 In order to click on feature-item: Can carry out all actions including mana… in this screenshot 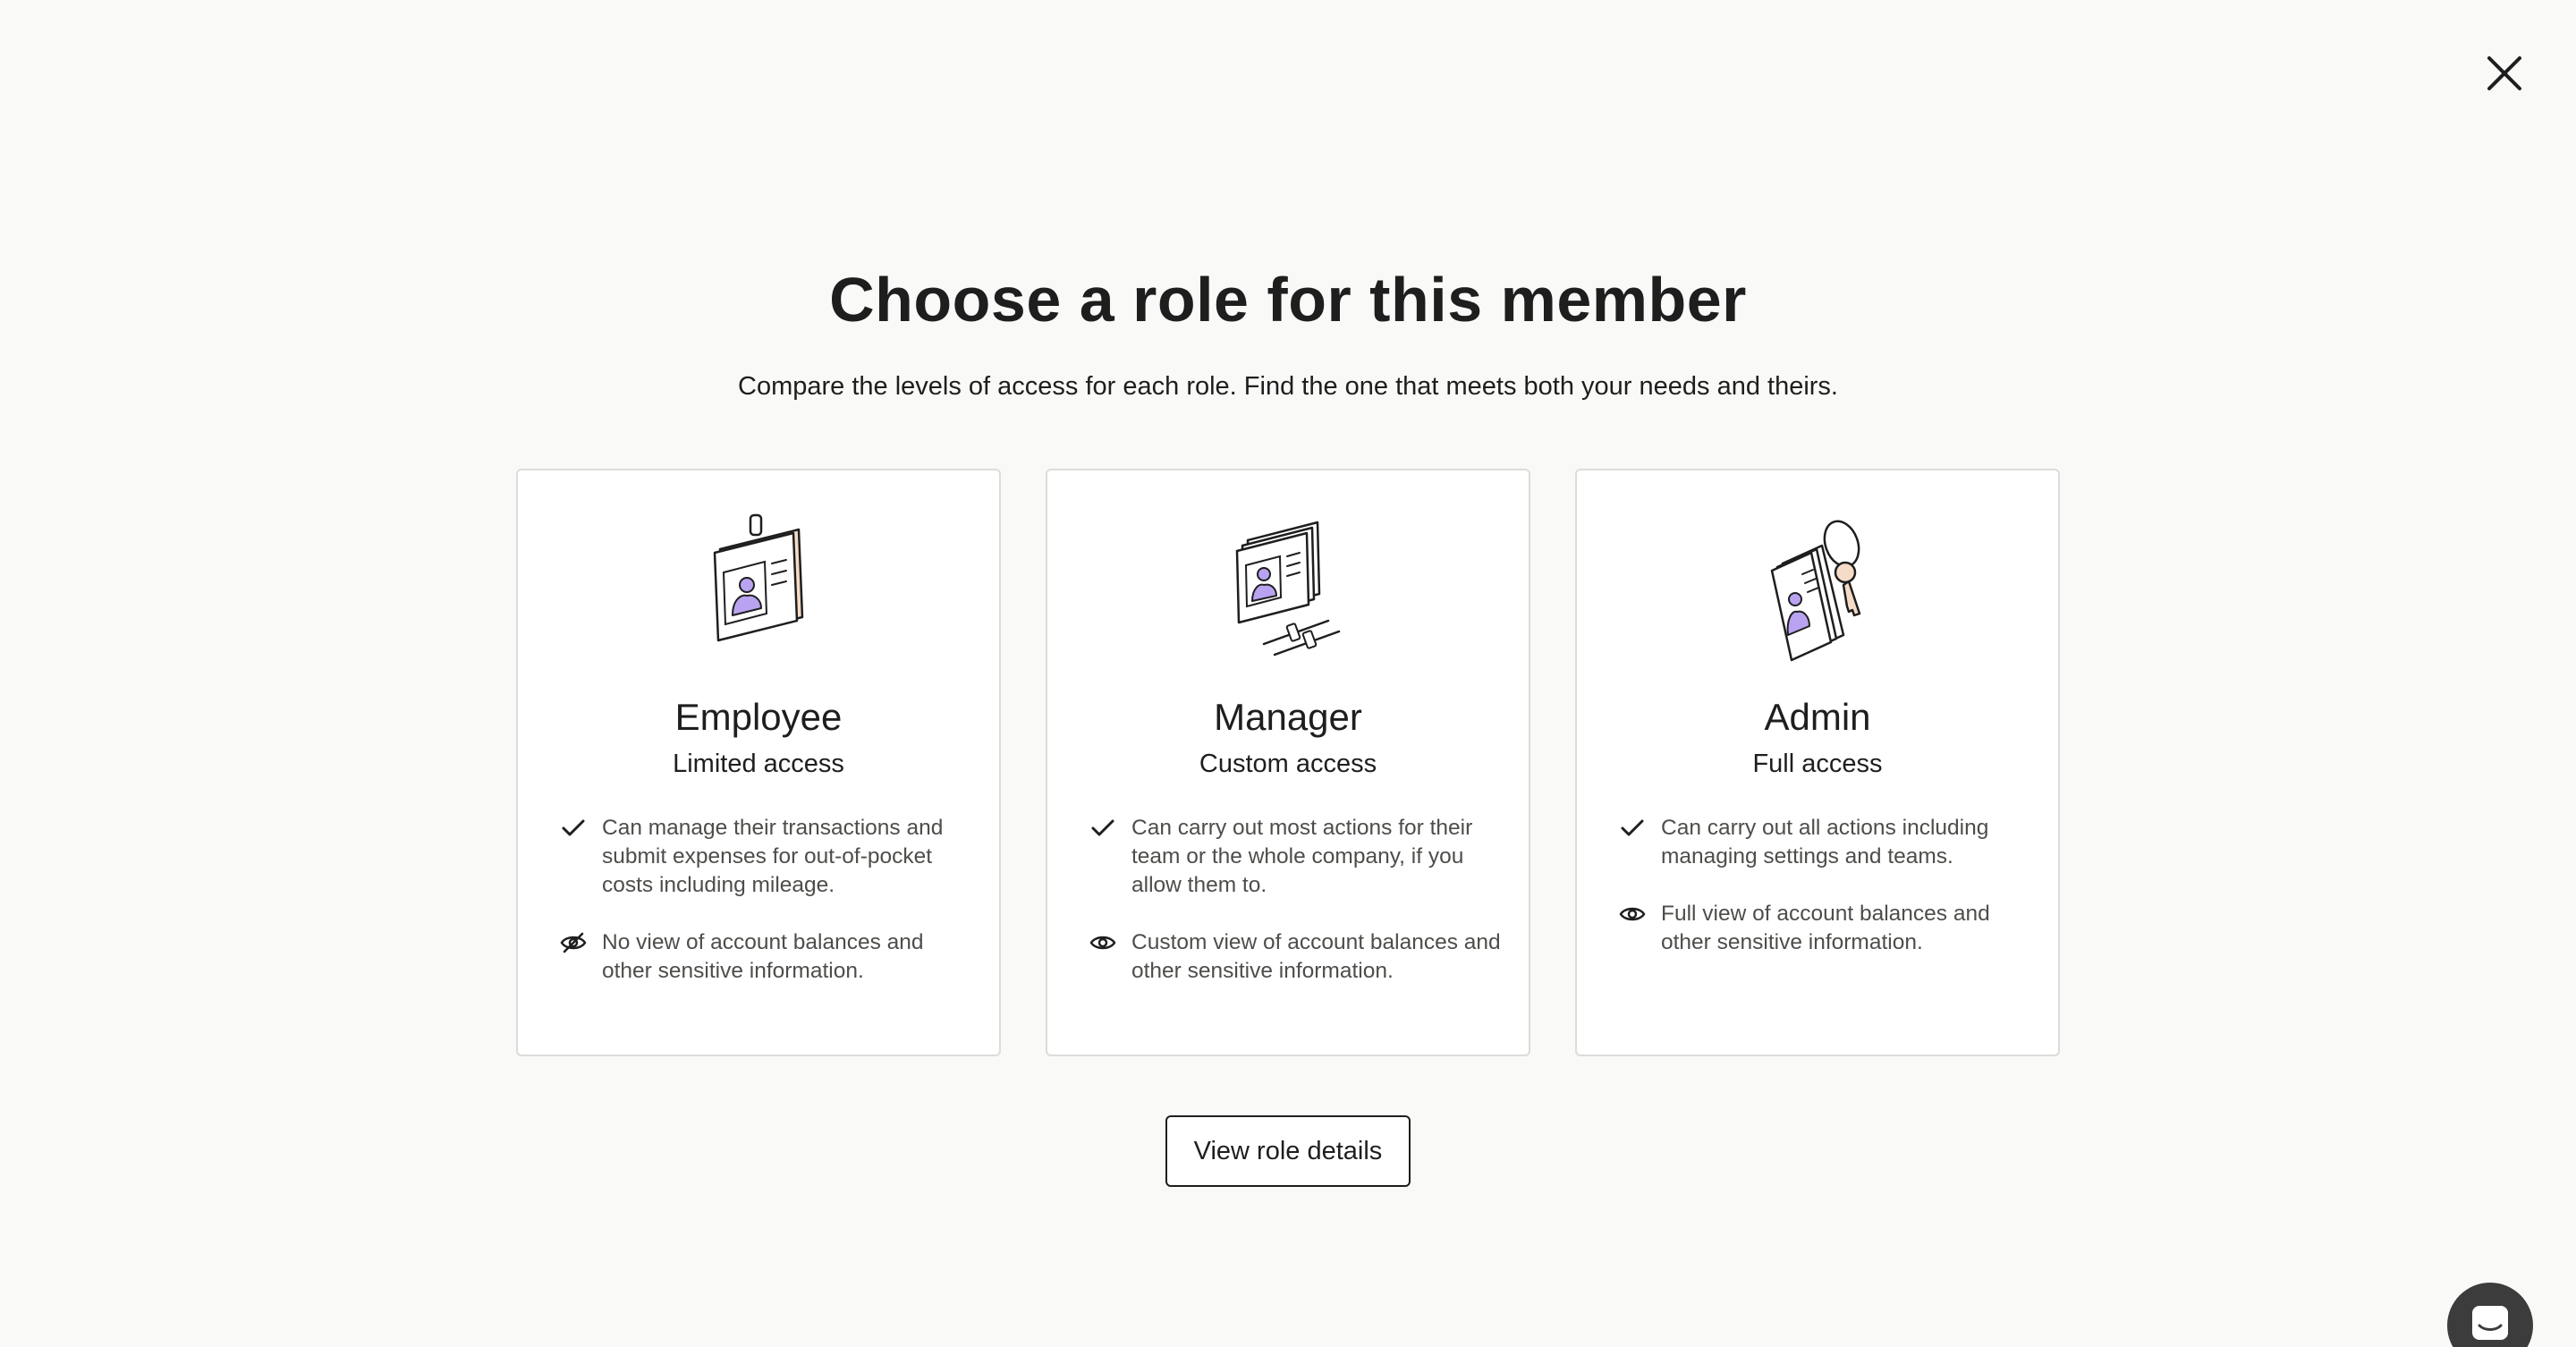, I will do `click(1826, 842)`.